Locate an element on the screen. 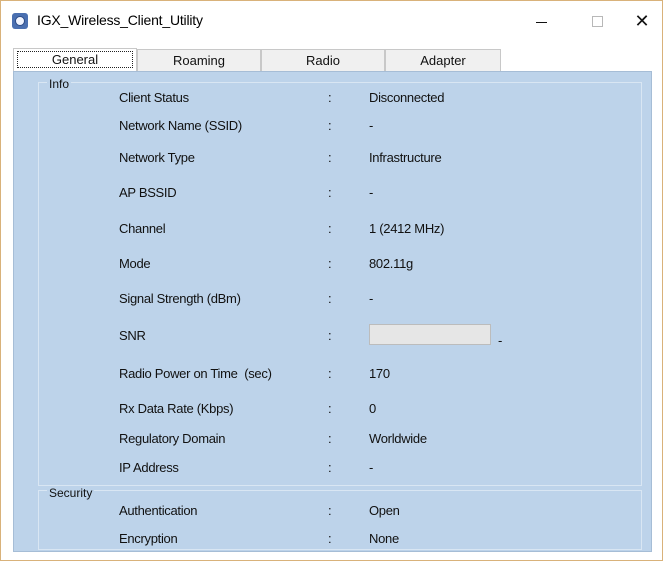 This screenshot has height=563, width=665. row-channel: Channel : 1 (2412 MHz) is located at coordinates (332, 230).